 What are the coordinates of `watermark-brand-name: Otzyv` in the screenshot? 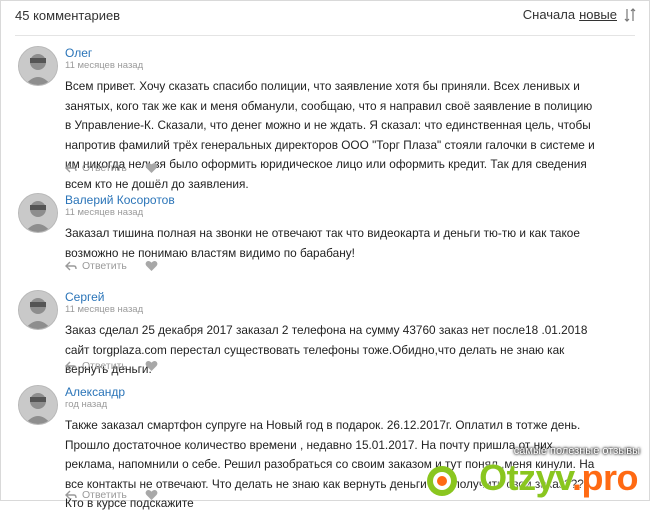 It's located at (525, 477).